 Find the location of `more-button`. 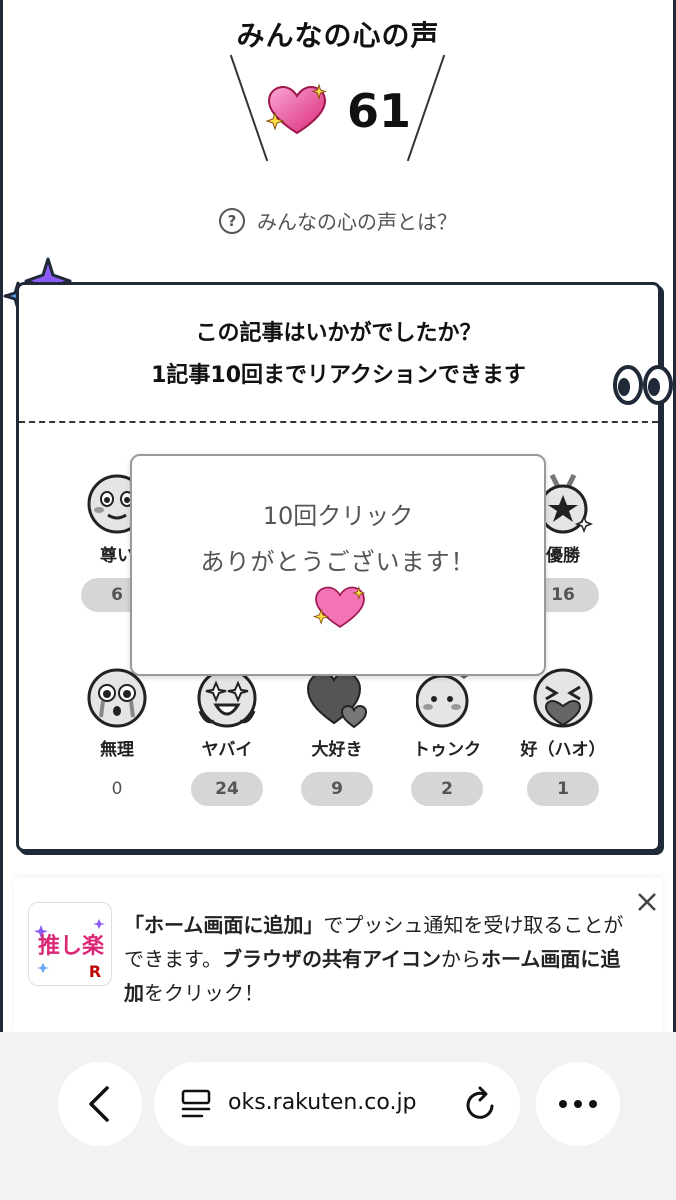

more-button is located at coordinates (578, 1104).